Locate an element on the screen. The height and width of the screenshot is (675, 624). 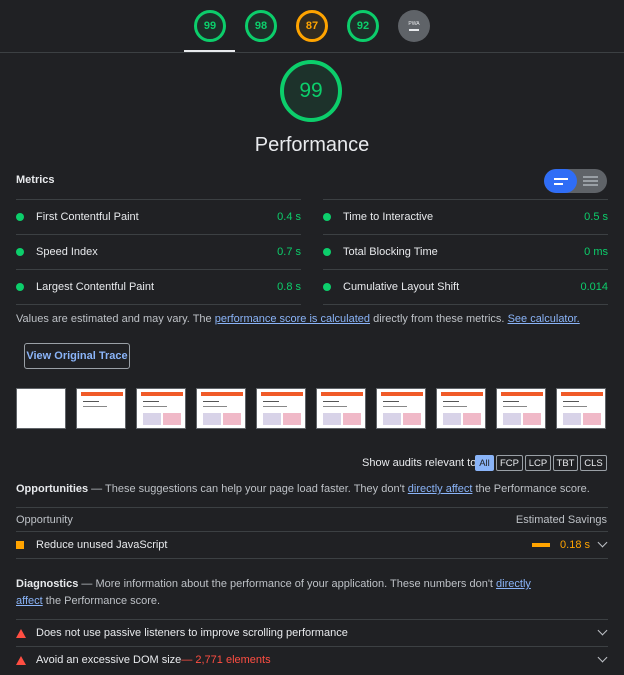
metric-value: 0.7 s is located at coordinates (289, 252).